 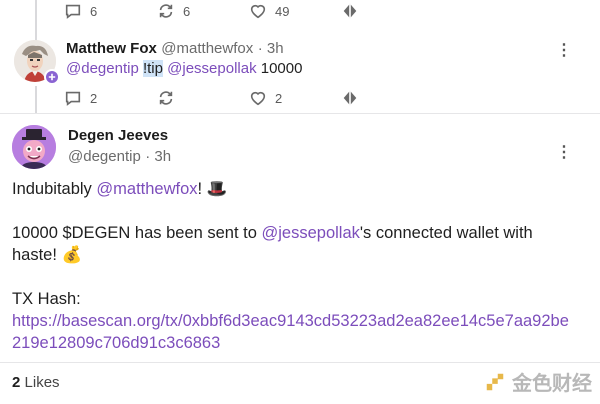 I want to click on mention-link: @matthewfox, so click(x=146, y=189).